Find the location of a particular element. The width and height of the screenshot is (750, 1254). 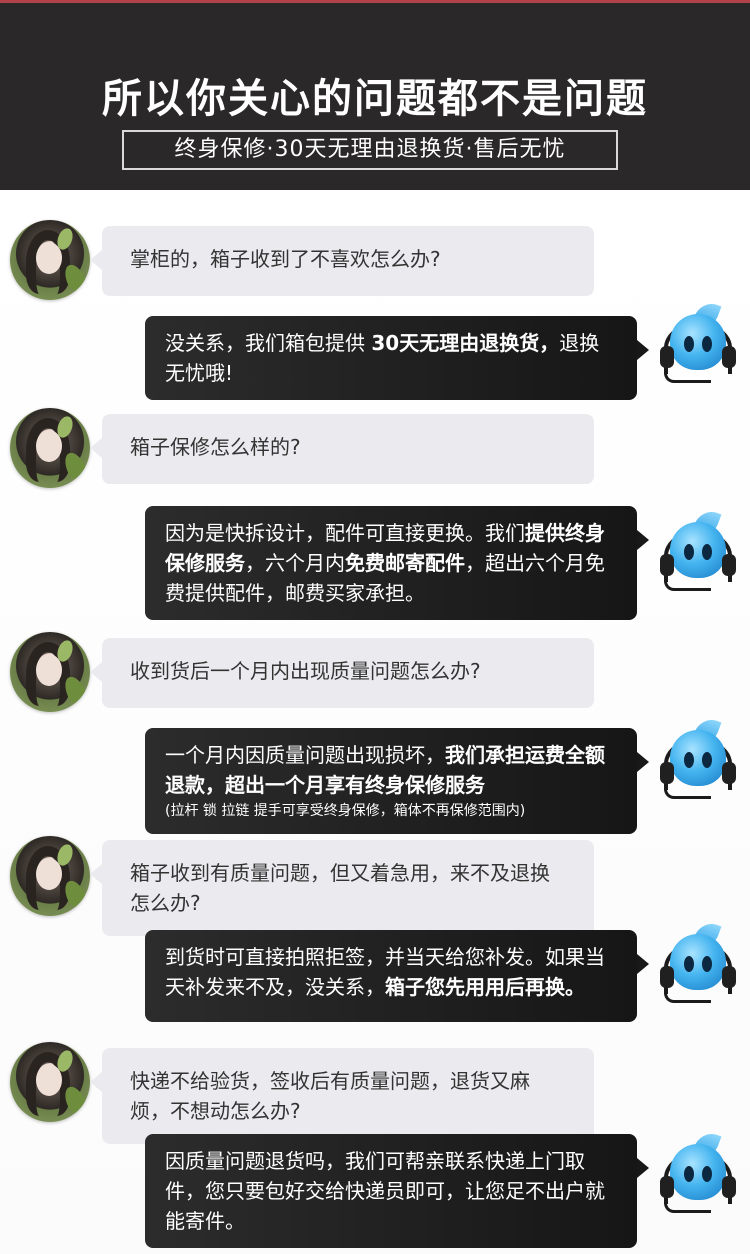

page-subtitle: 终身保修·30天无理由退换货·售后无忧 is located at coordinates (370, 150).